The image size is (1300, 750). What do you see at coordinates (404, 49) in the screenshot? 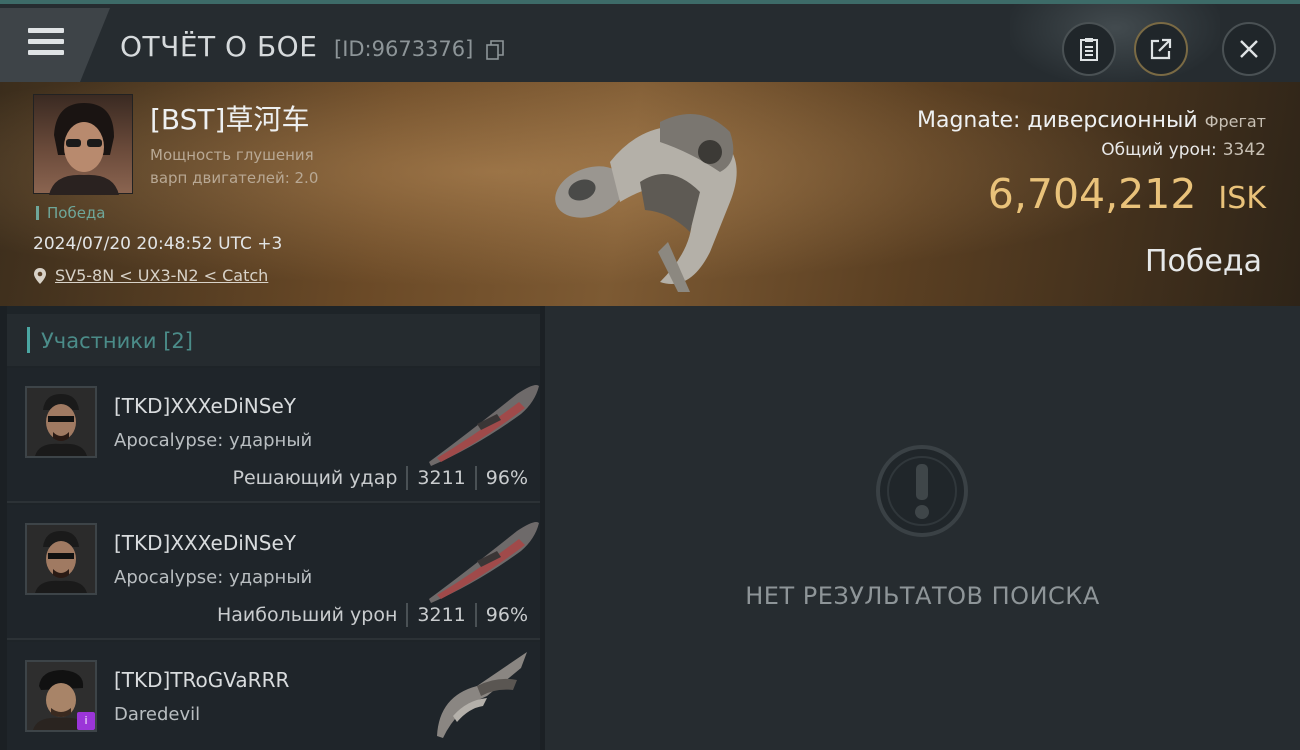
I see `report-id: [ID:9673376]` at bounding box center [404, 49].